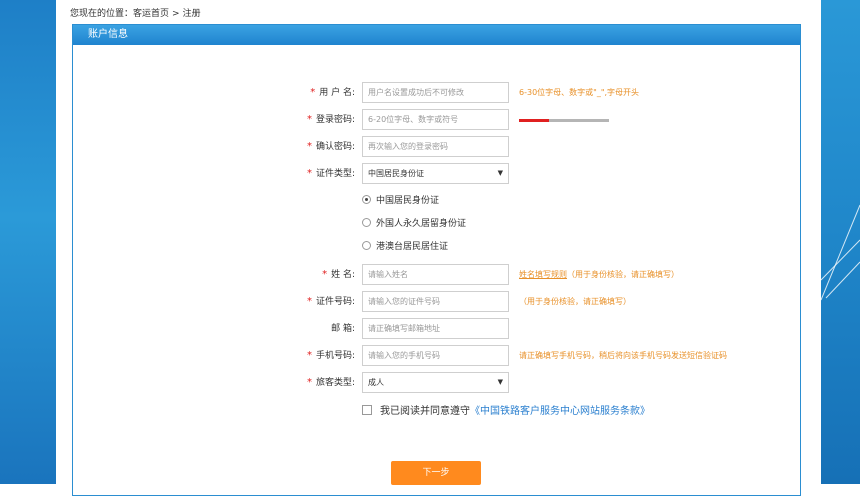 The height and width of the screenshot is (496, 860). I want to click on passenger-type-label: * 旅客类型:, so click(331, 383).